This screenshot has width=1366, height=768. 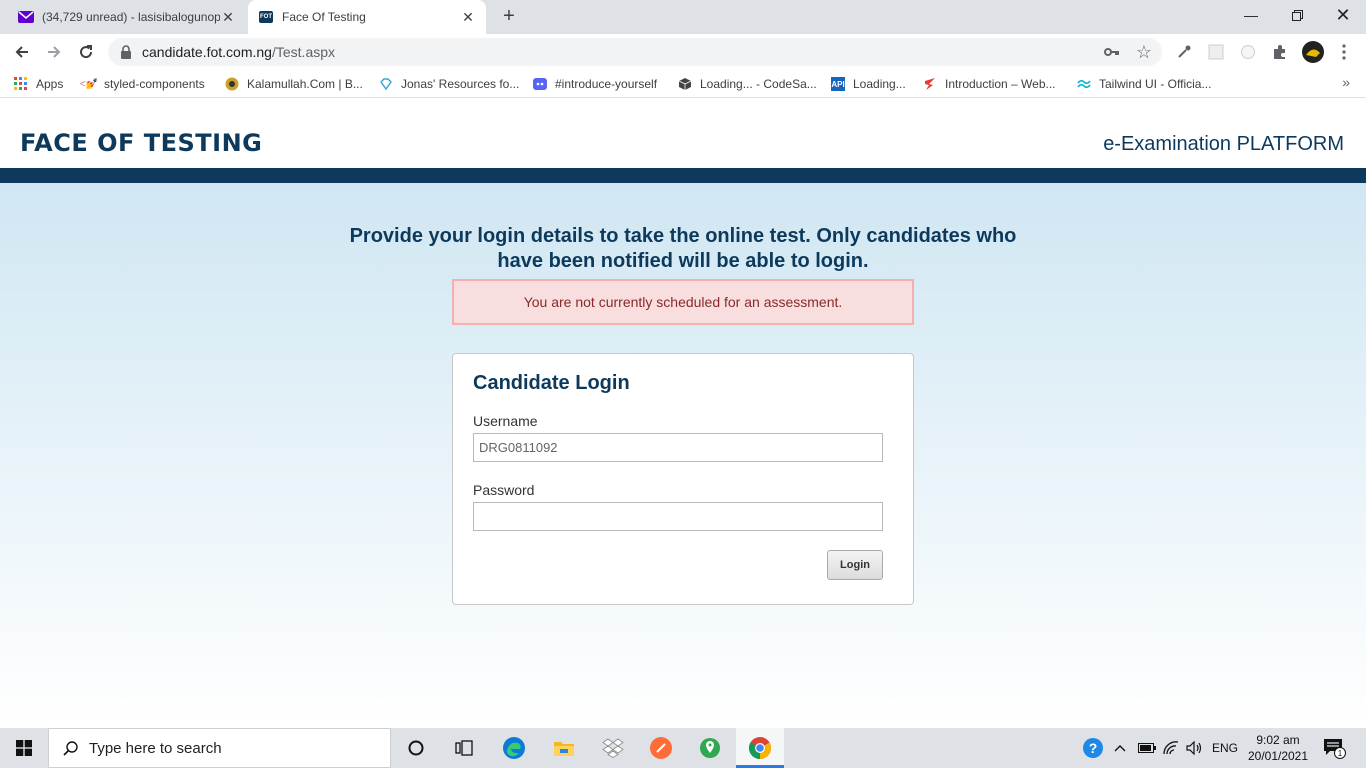 I want to click on wifi-icon, so click(x=1171, y=748).